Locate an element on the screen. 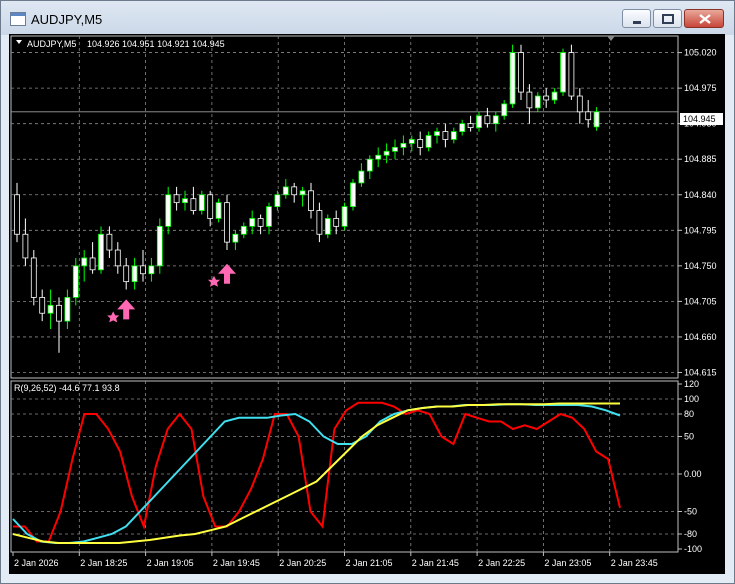 The image size is (735, 584). indicator-tick-label: 100 is located at coordinates (691, 399).